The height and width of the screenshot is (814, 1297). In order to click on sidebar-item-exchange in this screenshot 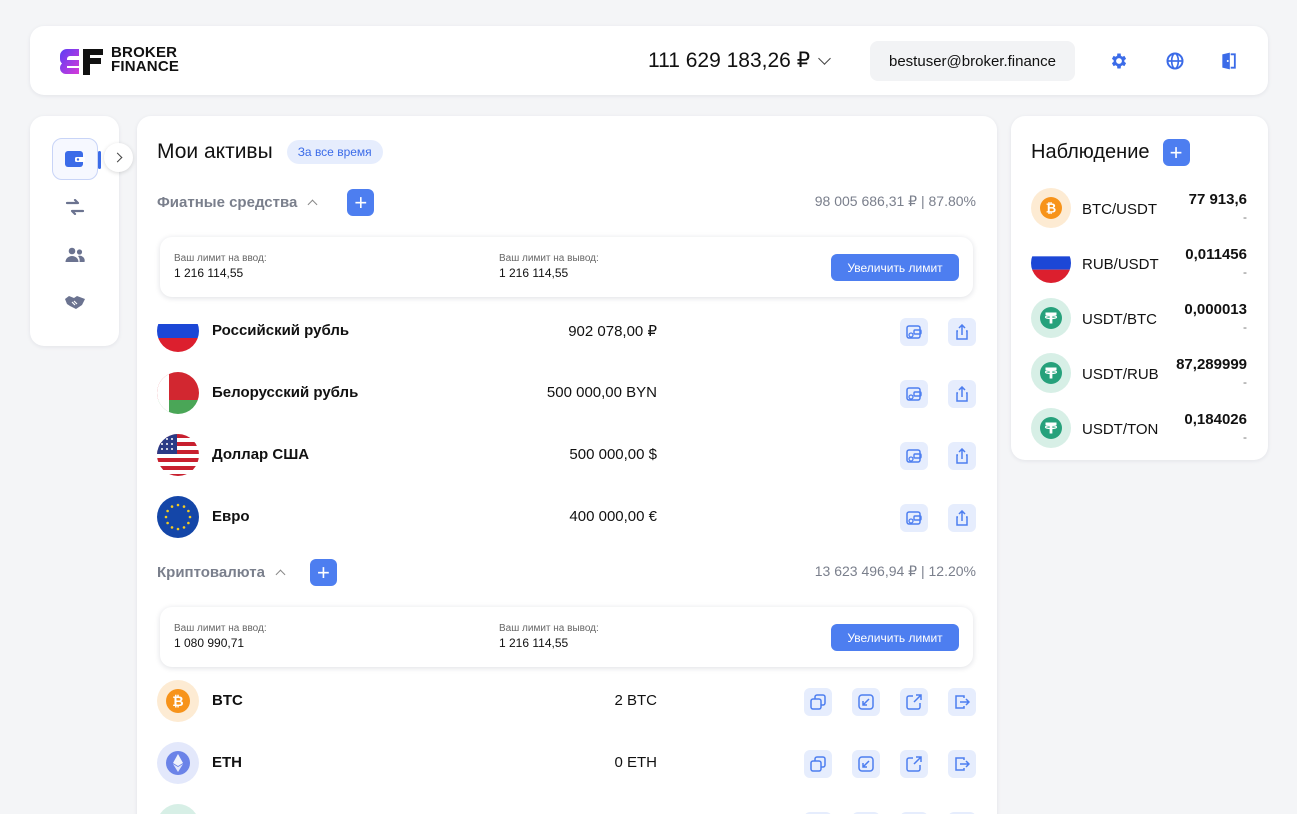, I will do `click(75, 207)`.